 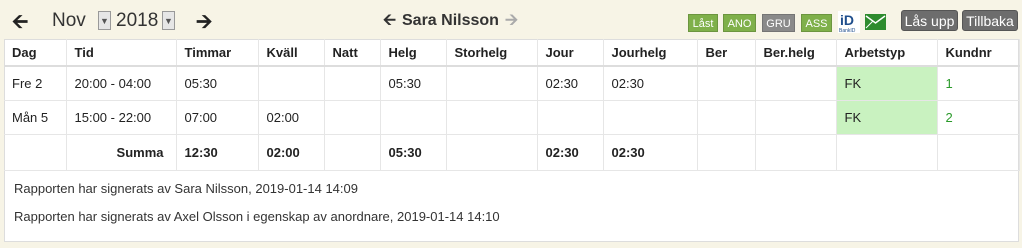 I want to click on cell-helg: 05:30, so click(x=413, y=83).